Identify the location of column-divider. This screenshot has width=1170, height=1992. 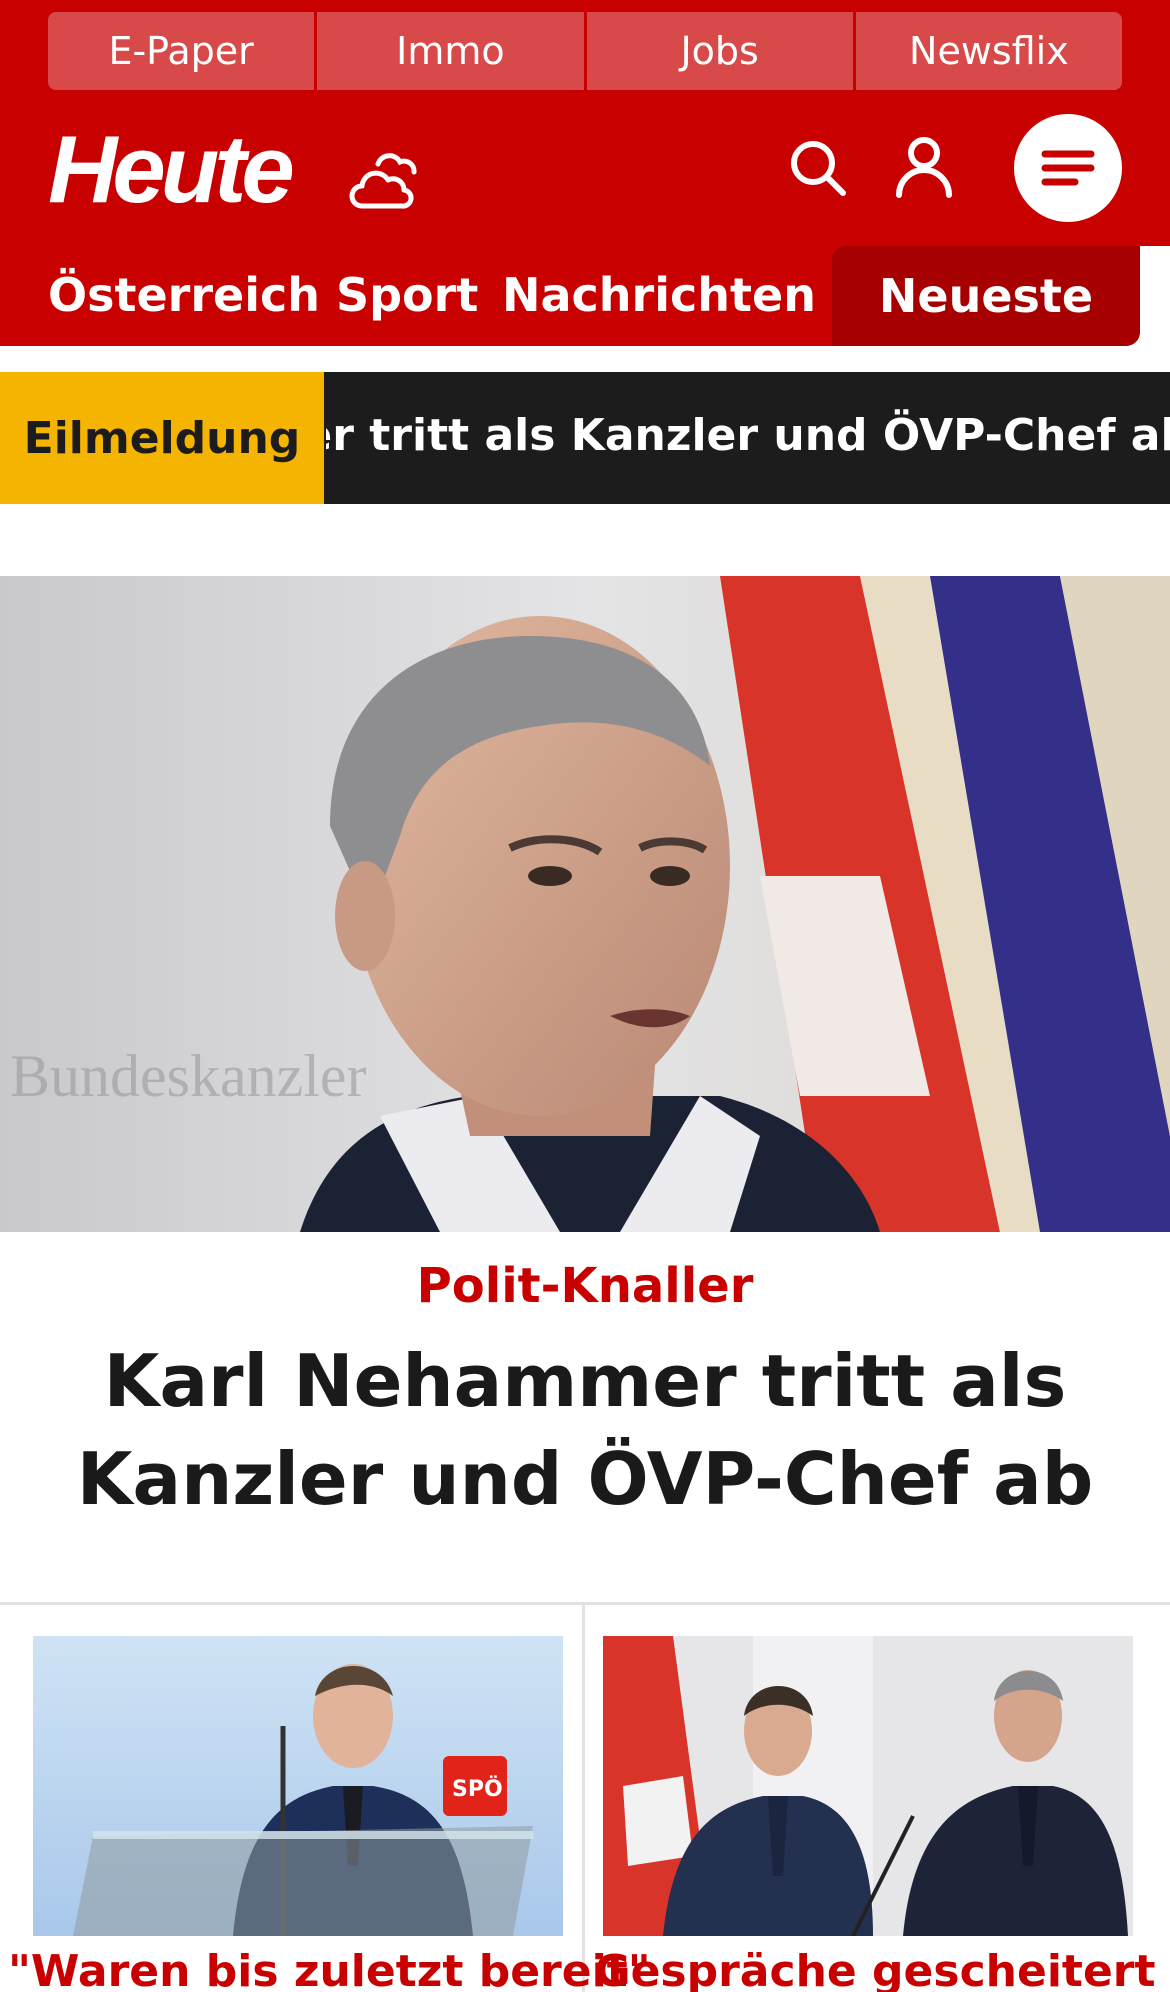
(583, 1798).